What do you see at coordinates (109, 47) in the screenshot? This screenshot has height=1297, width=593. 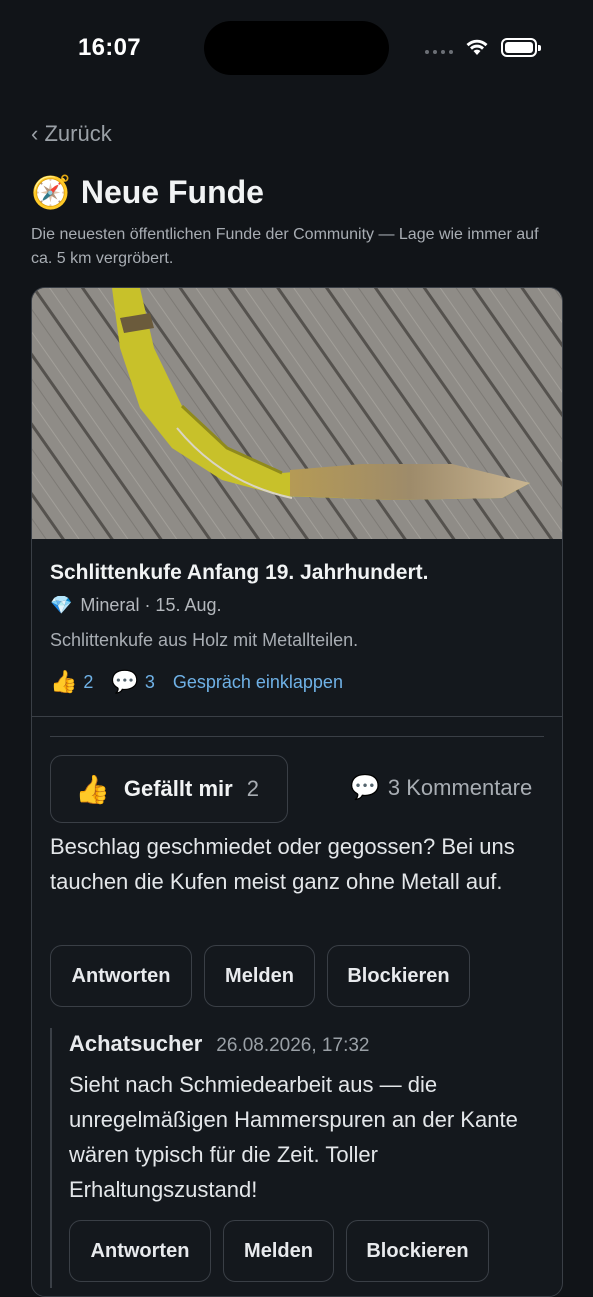 I see `clock: 16:07` at bounding box center [109, 47].